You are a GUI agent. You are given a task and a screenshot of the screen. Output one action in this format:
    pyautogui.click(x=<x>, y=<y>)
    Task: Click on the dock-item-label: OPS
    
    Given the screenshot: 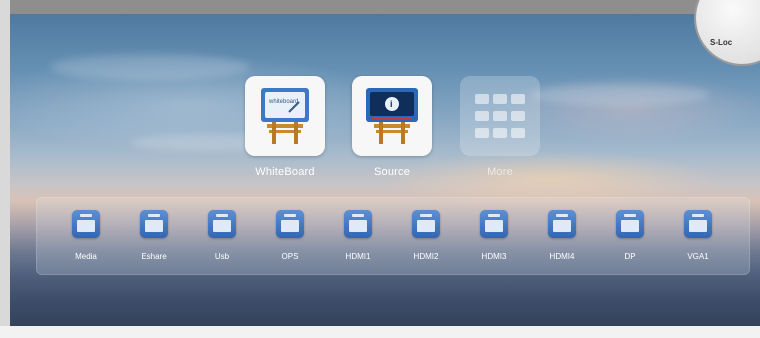 What is the action you would take?
    pyautogui.click(x=290, y=256)
    